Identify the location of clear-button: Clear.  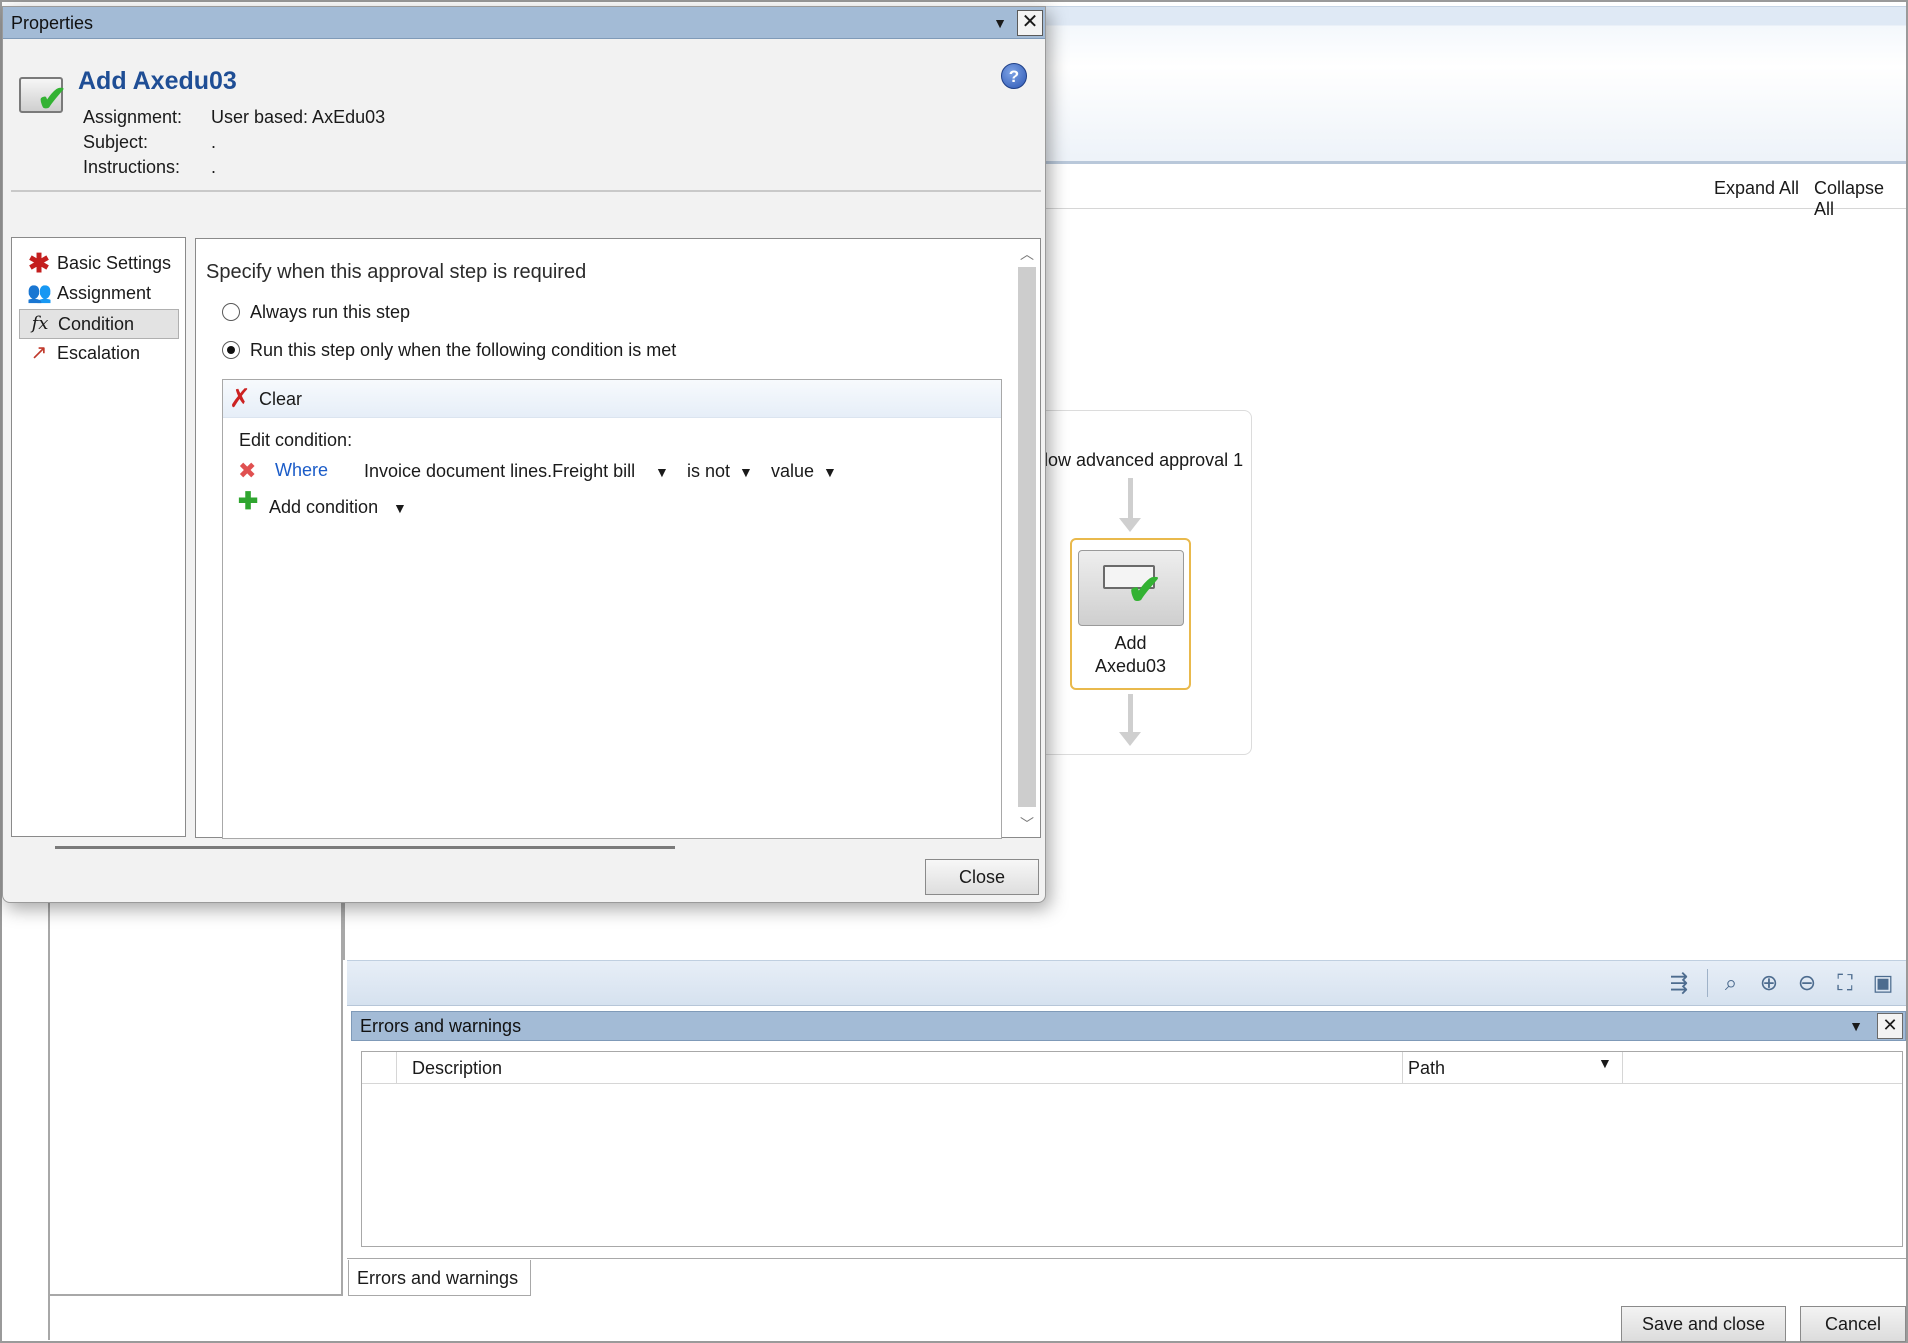
(280, 399).